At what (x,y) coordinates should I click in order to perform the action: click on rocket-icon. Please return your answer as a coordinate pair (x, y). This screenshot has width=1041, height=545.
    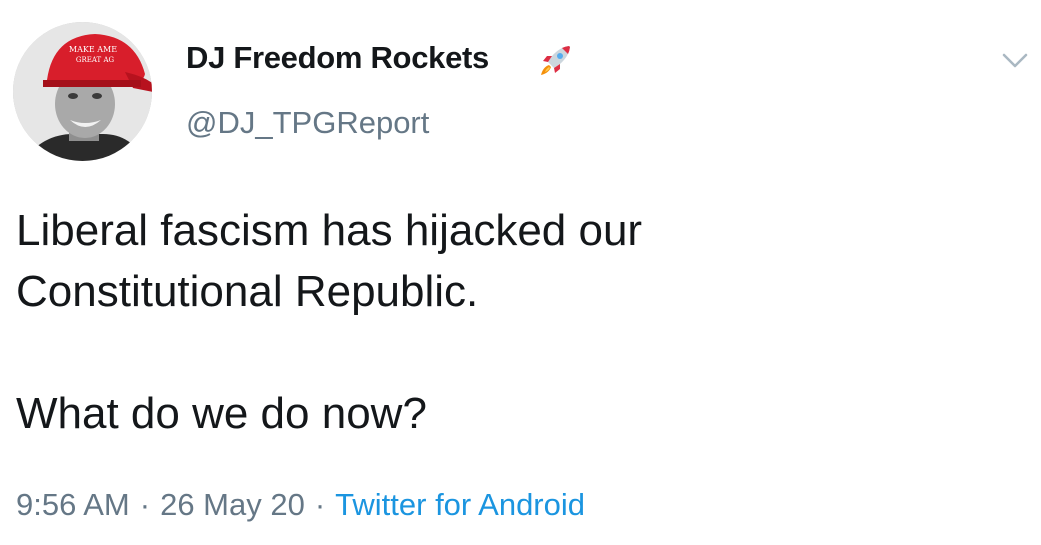
    Looking at the image, I should click on (555, 60).